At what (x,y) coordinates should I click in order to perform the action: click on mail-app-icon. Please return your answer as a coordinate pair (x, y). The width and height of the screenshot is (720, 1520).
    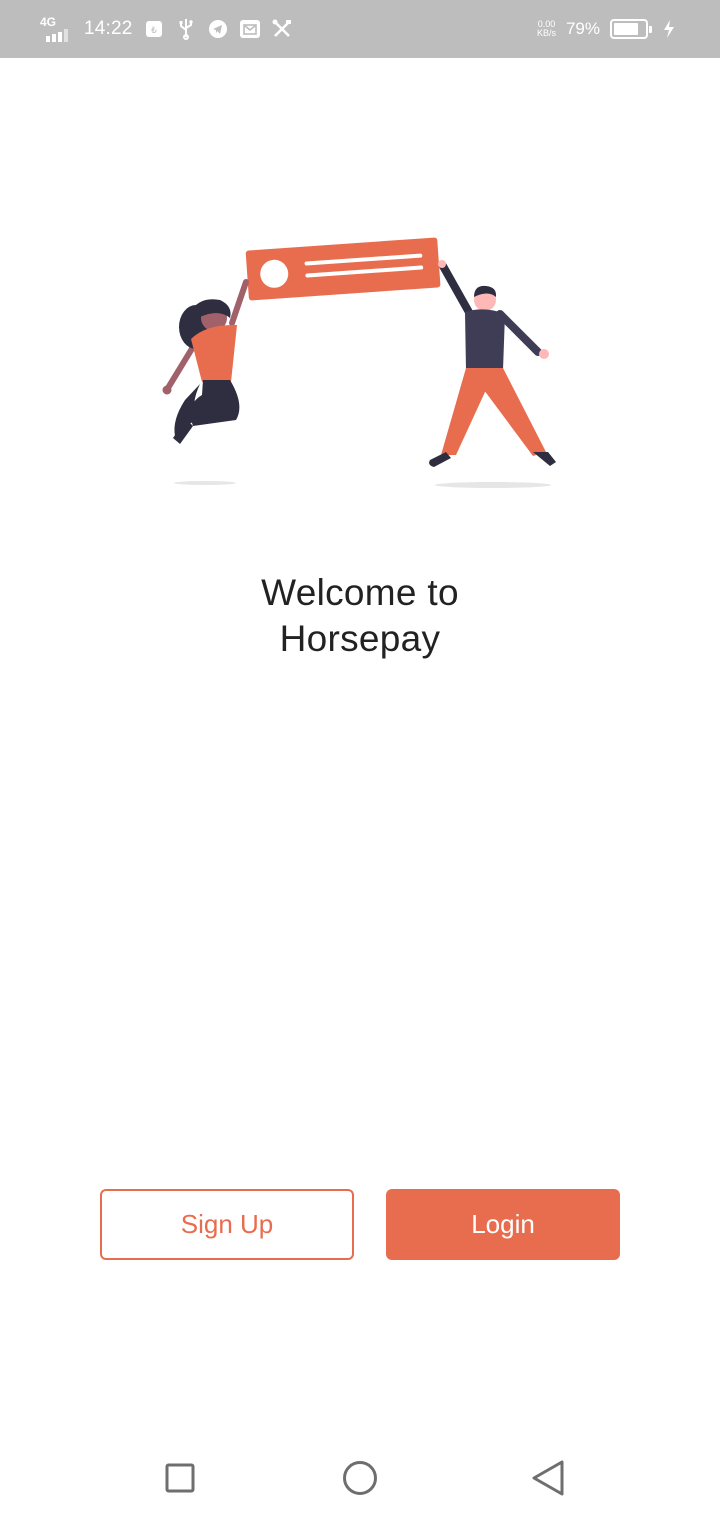
    Looking at the image, I should click on (250, 29).